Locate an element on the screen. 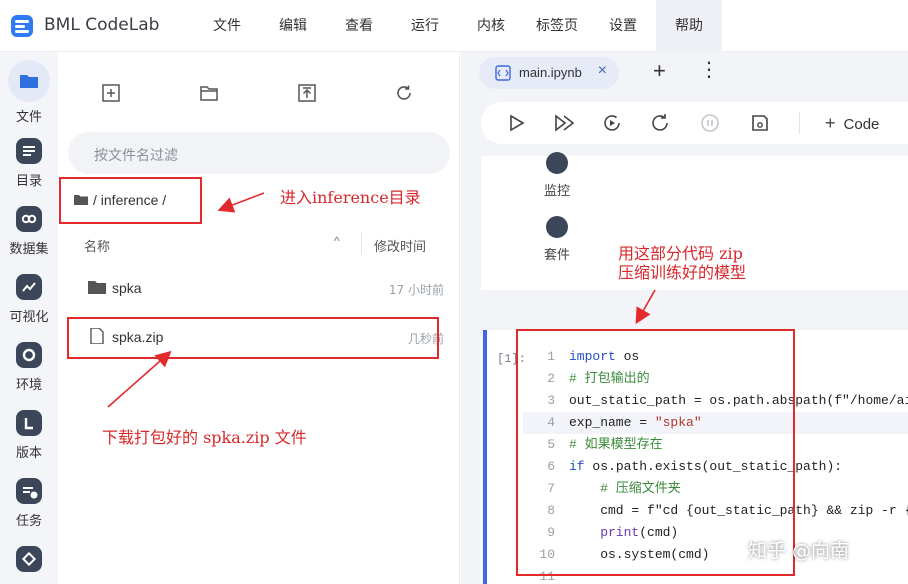 The width and height of the screenshot is (908, 584). environment-icon is located at coordinates (29, 355).